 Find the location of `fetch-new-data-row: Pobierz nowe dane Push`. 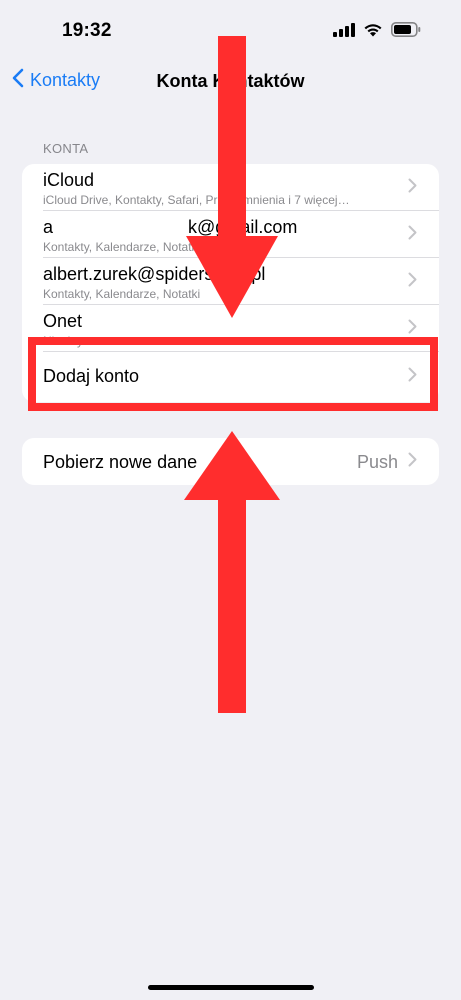

fetch-new-data-row: Pobierz nowe dane Push is located at coordinates (230, 461).